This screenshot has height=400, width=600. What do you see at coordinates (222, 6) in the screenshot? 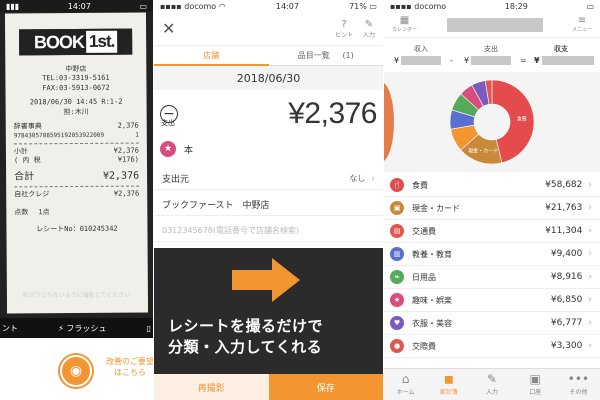
I see `wifi-icon: ◠` at bounding box center [222, 6].